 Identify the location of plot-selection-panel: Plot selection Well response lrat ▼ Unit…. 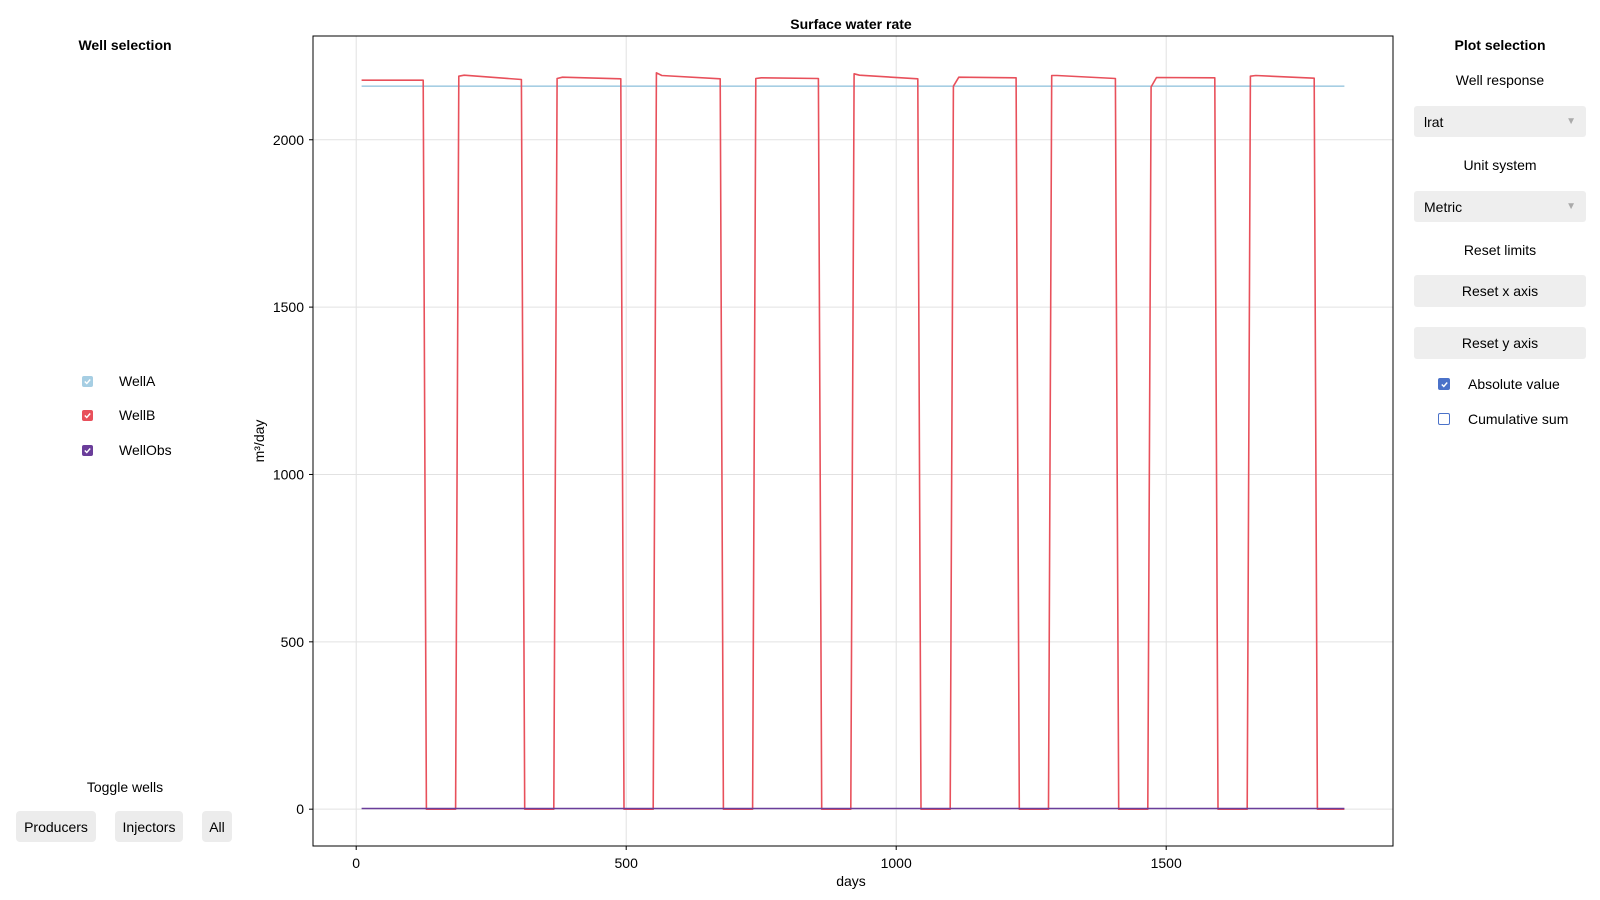
(1505, 450).